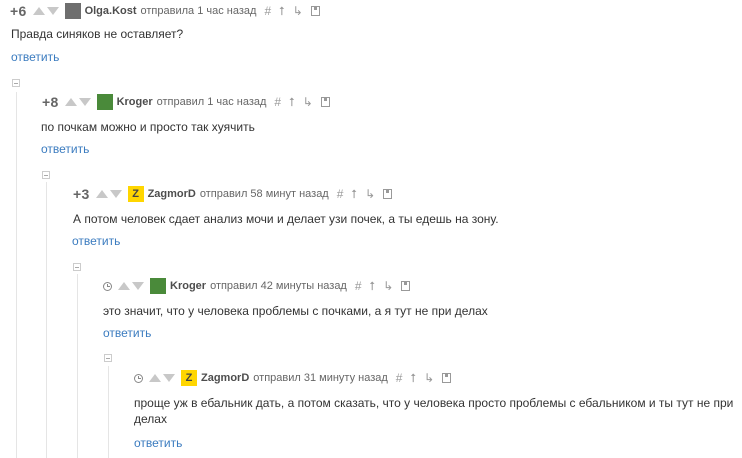 Image resolution: width=742 pixels, height=458 pixels. What do you see at coordinates (278, 286) in the screenshot?
I see `comment-timestamp: отправил 42 минуты назад` at bounding box center [278, 286].